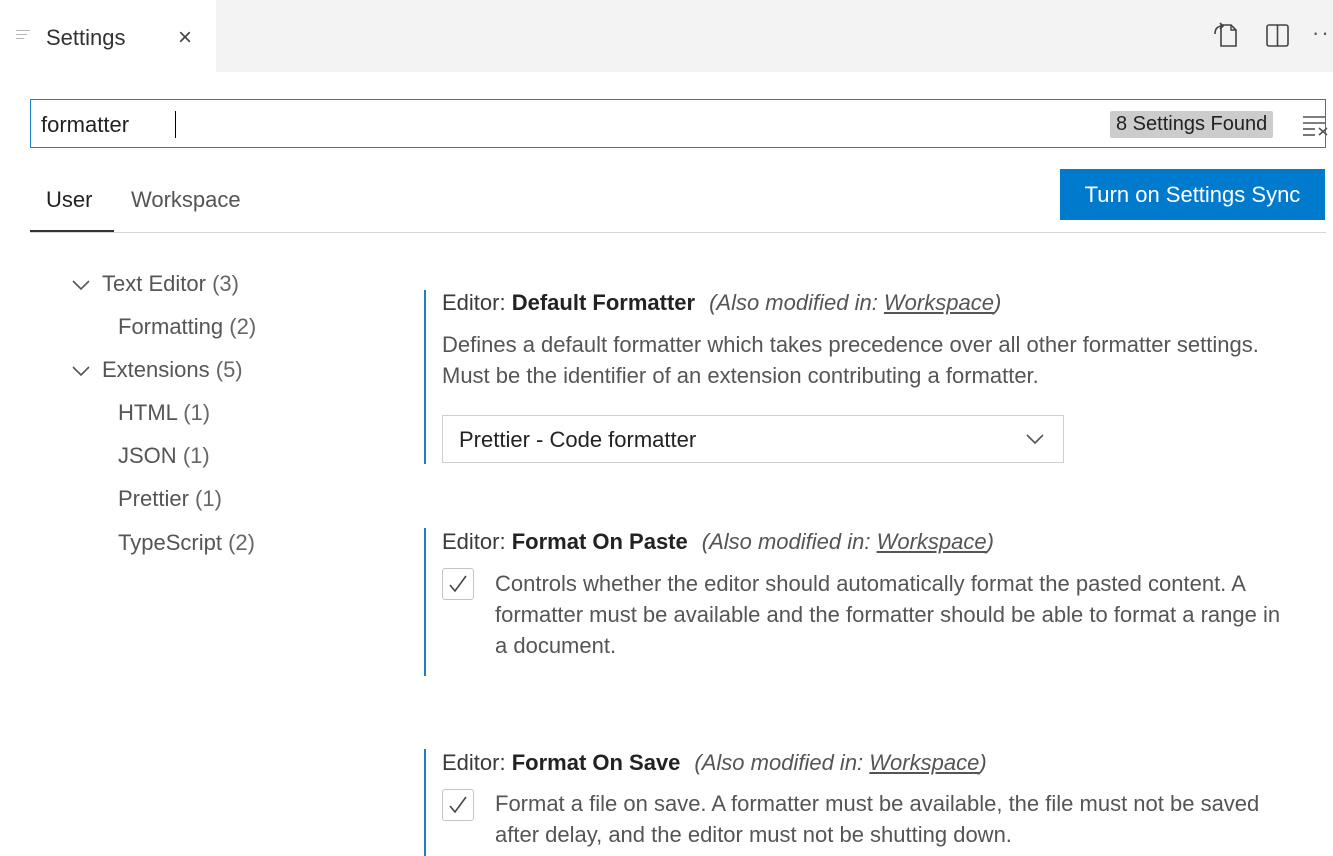 This screenshot has height=856, width=1333. Describe the element at coordinates (175, 124) in the screenshot. I see `text-caret` at that location.